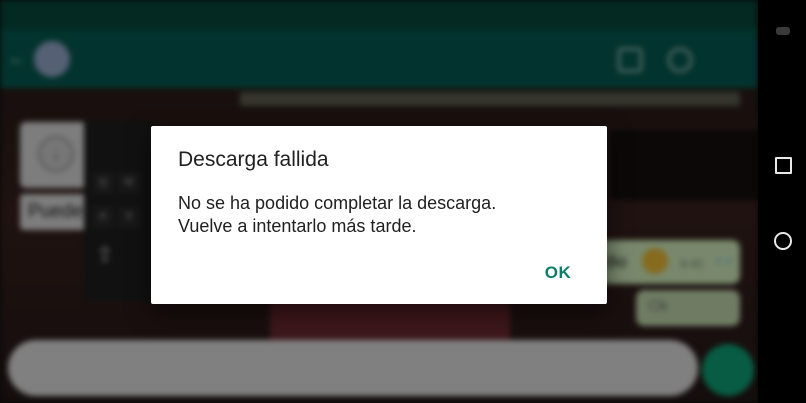 The image size is (806, 403). I want to click on navigation-bar, so click(782, 201).